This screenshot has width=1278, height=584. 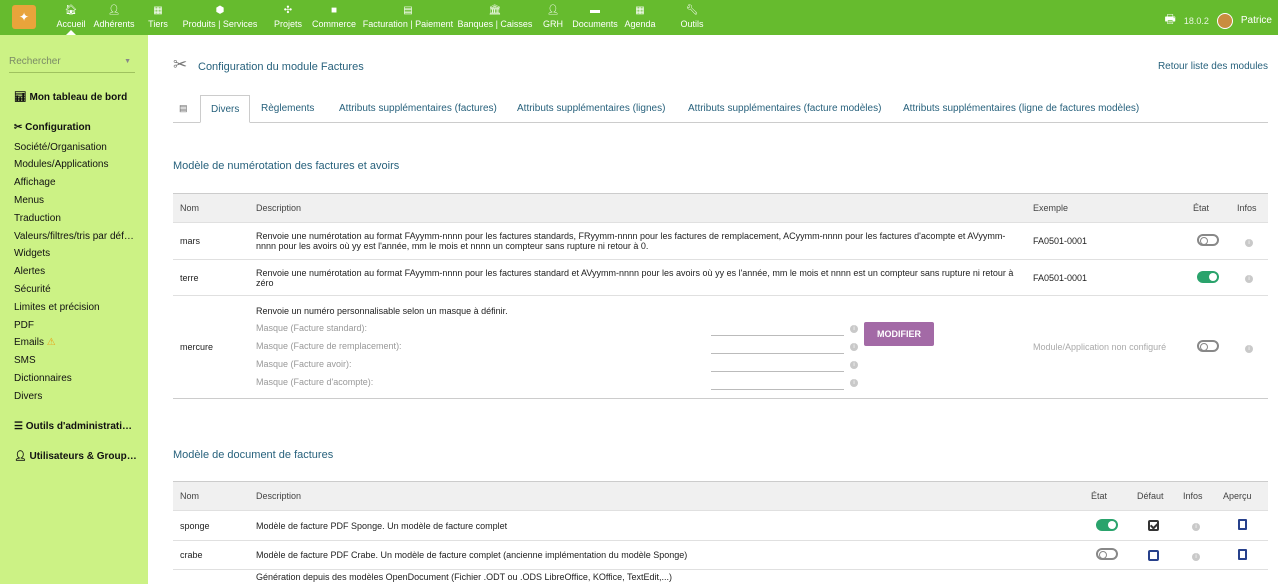 What do you see at coordinates (408, 17) in the screenshot?
I see `menu-facturation-paiement: ▤ Facturation | Paiement` at bounding box center [408, 17].